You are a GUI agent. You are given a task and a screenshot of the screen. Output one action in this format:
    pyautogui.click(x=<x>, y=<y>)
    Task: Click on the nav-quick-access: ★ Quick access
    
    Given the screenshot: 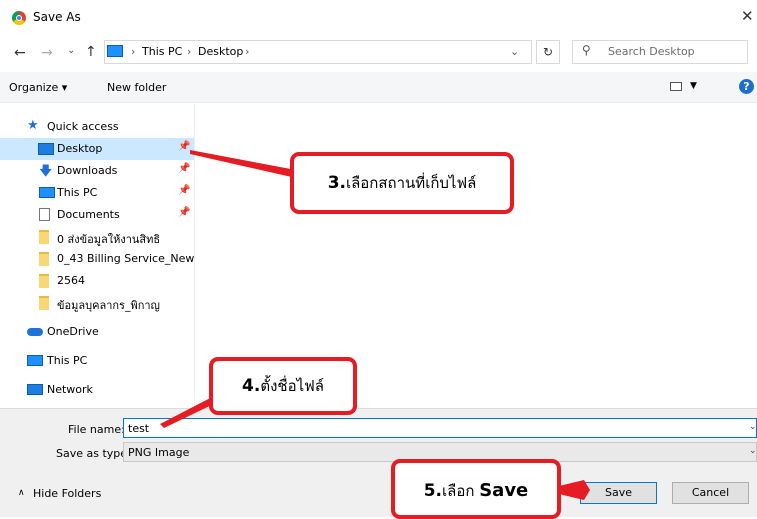 What is the action you would take?
    pyautogui.click(x=97, y=127)
    